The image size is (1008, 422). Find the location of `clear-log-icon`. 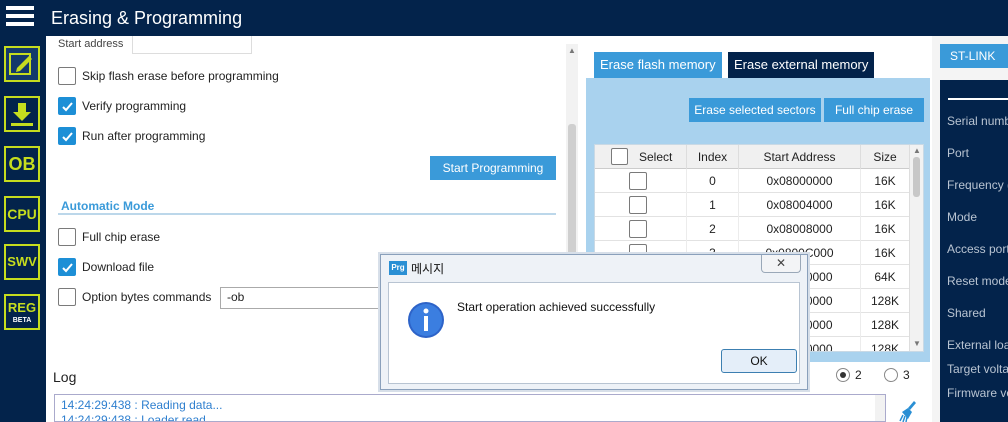

clear-log-icon is located at coordinates (909, 411).